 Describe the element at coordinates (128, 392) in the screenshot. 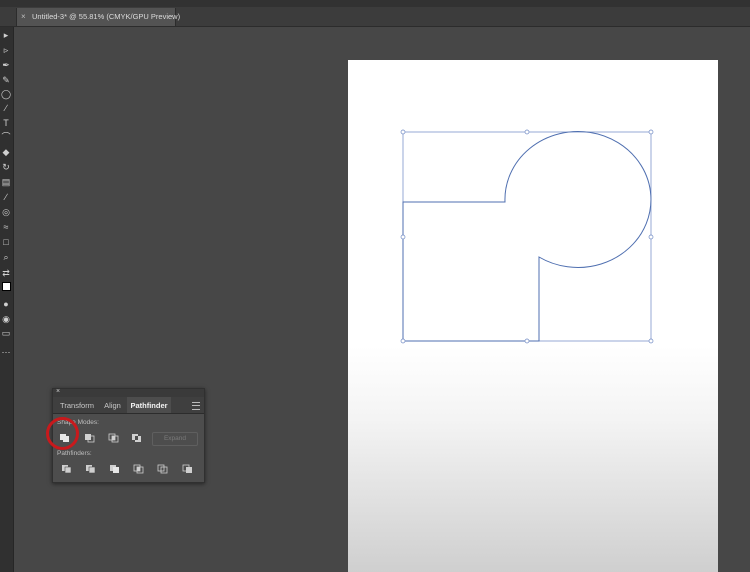

I see `panel-header: ×` at that location.